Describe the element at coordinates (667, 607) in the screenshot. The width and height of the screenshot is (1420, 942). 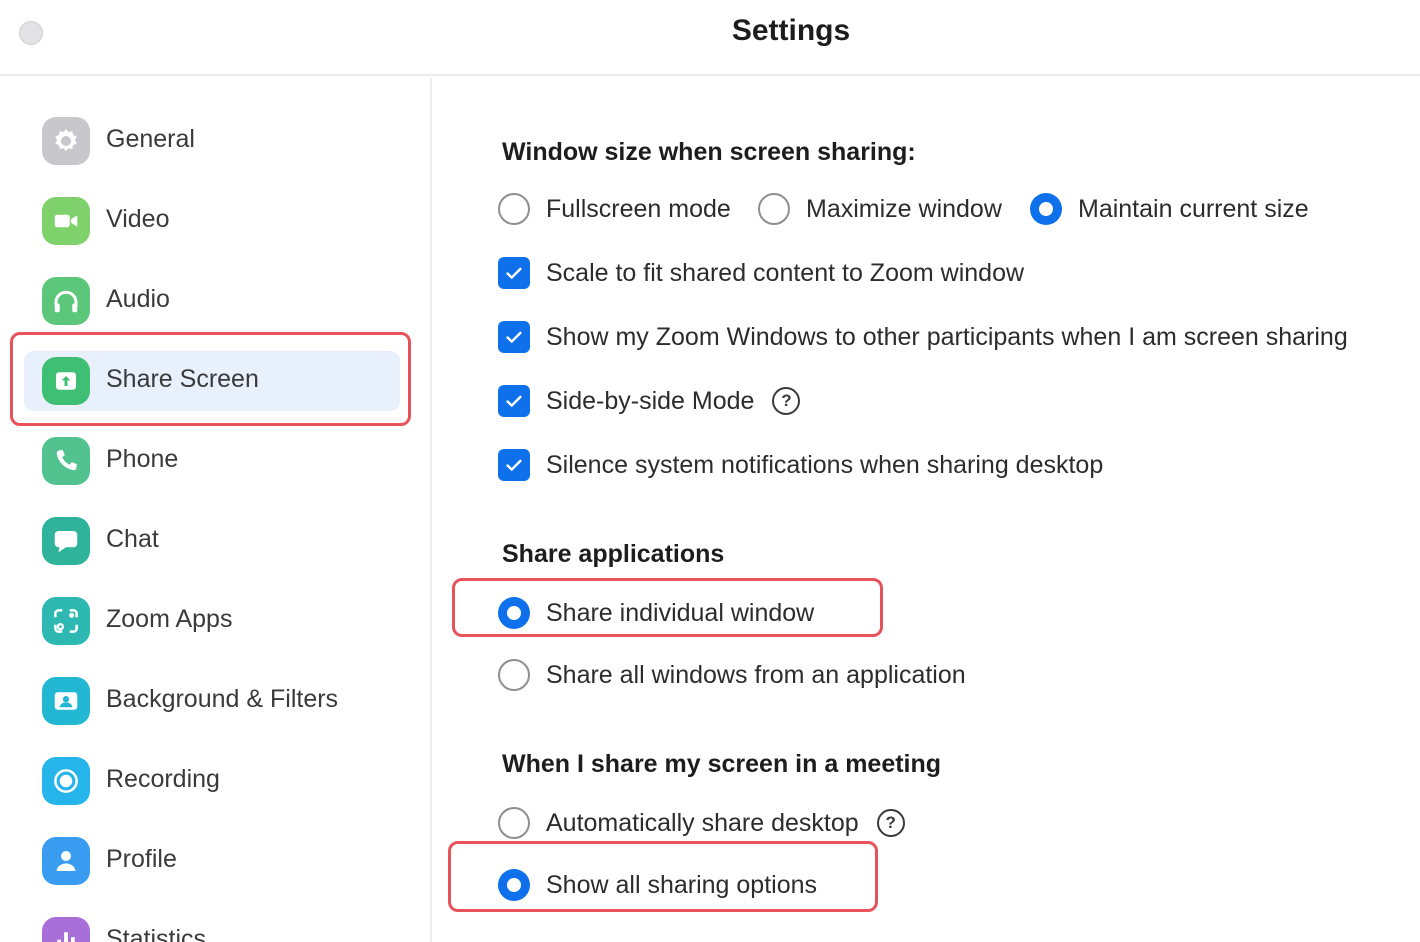
I see `highlight-annotation-individual-window` at that location.